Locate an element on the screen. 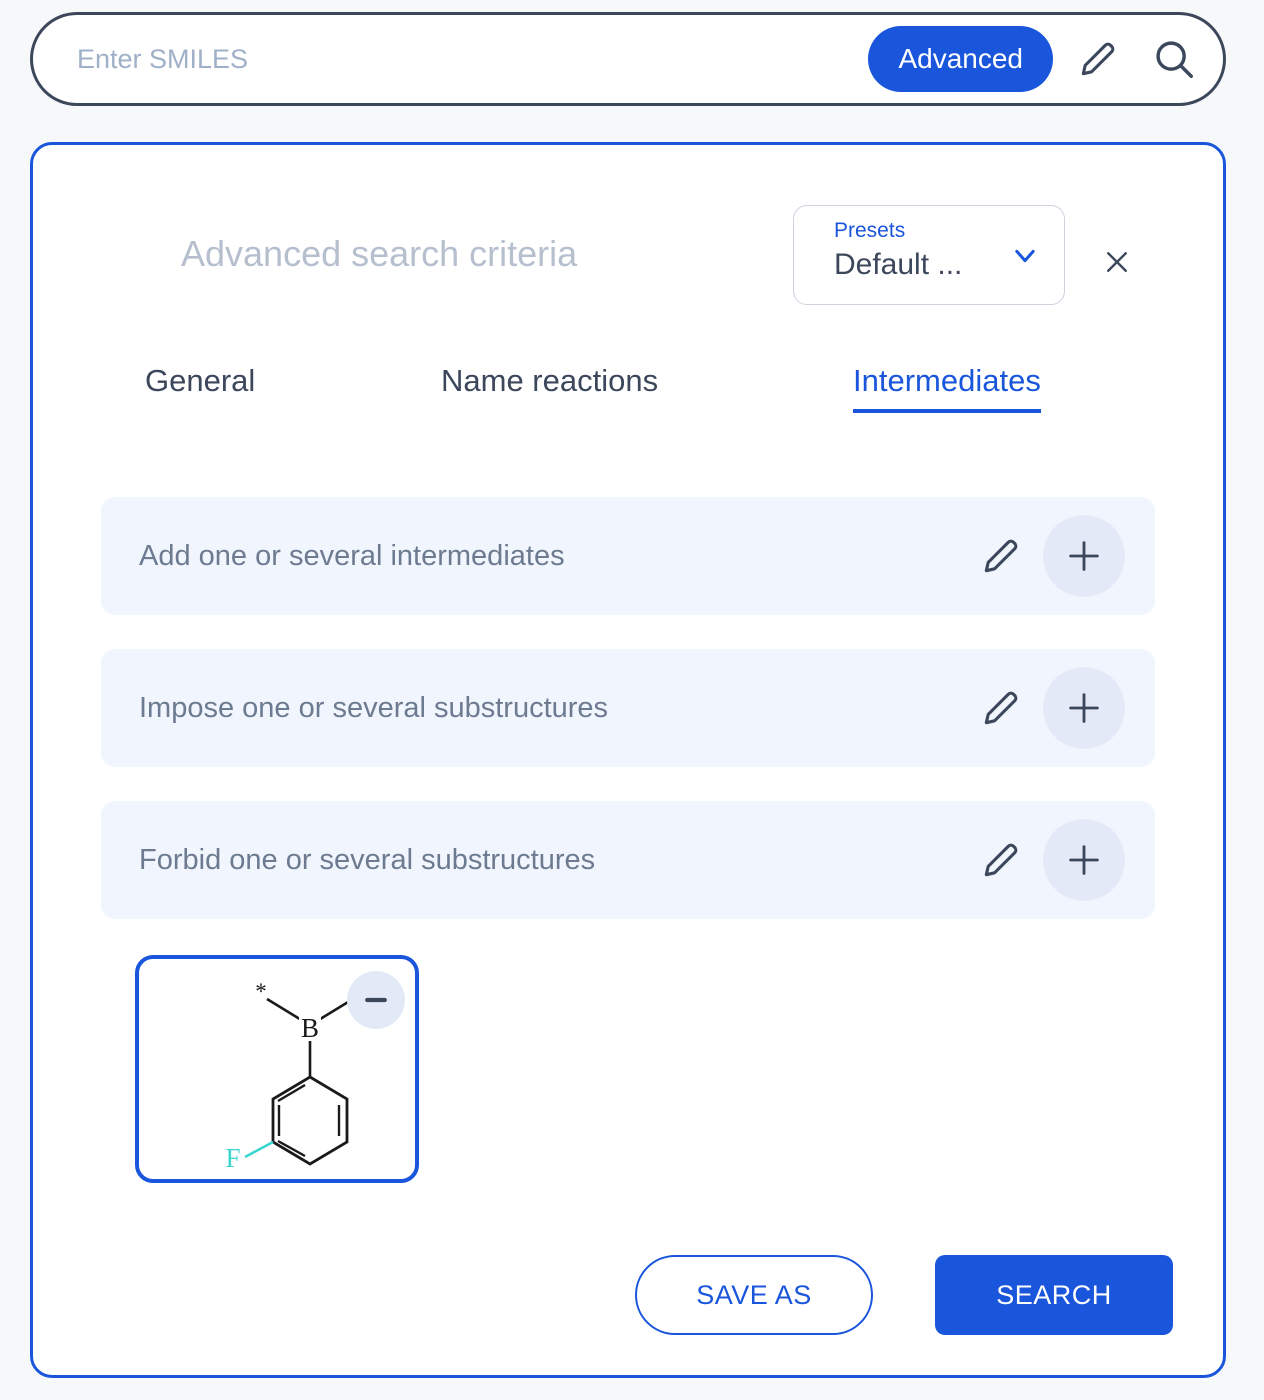 The height and width of the screenshot is (1400, 1264). tab-bar: General Name reactions Intermediates is located at coordinates (628, 398).